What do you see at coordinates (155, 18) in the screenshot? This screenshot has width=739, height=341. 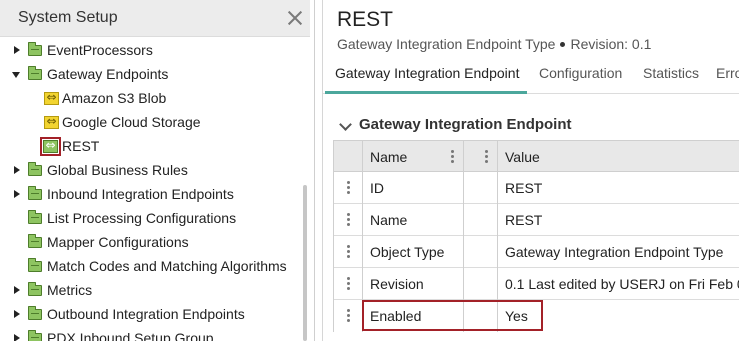 I see `system-setup-header: System Setup` at bounding box center [155, 18].